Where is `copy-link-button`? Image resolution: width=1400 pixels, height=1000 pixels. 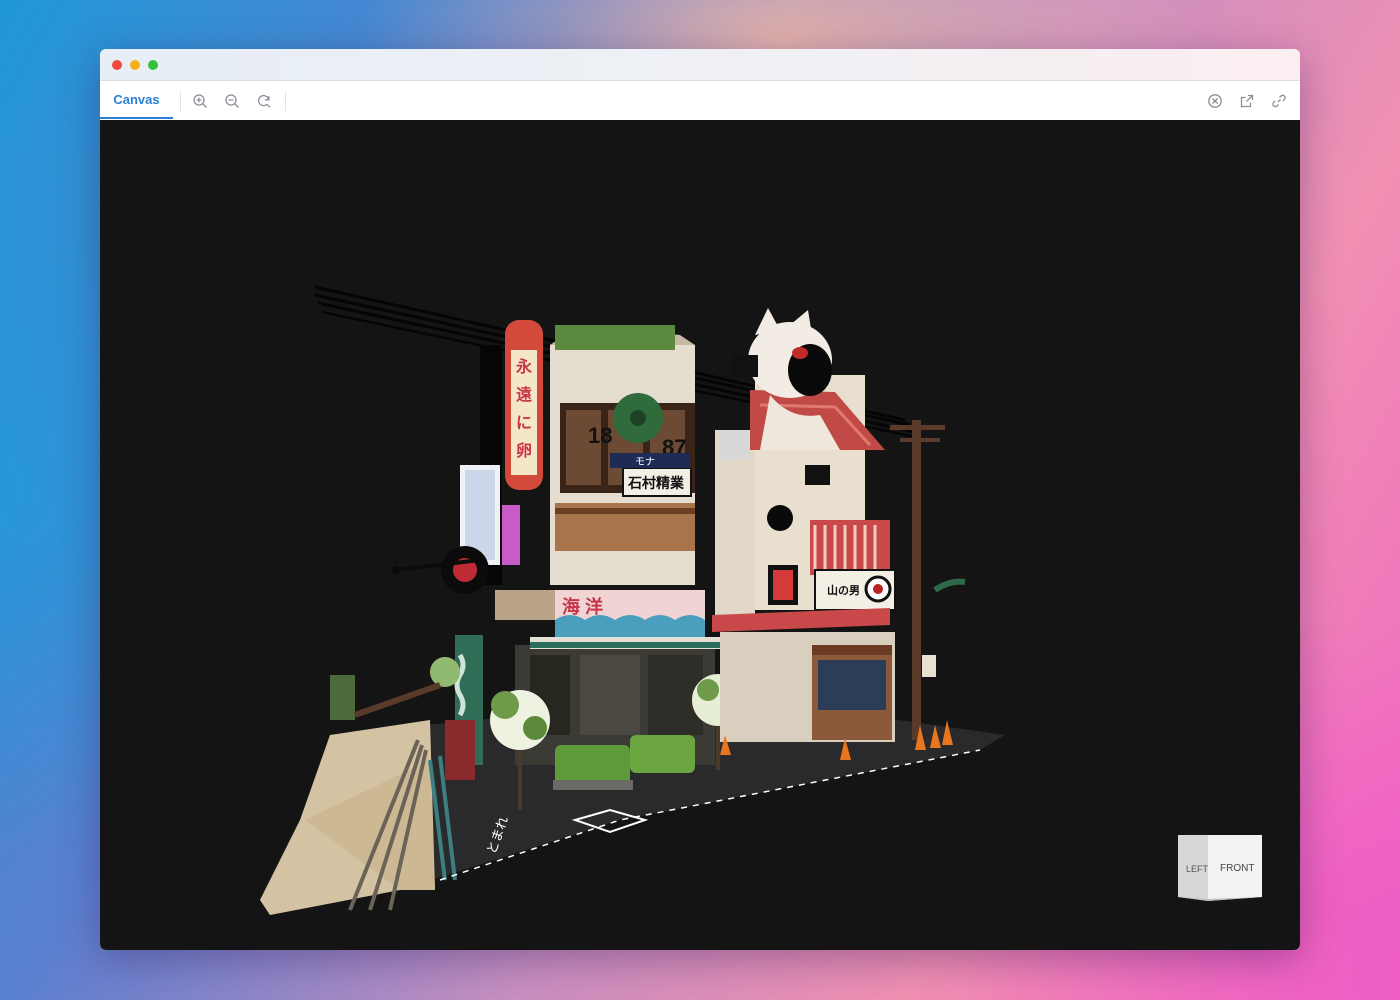 copy-link-button is located at coordinates (1279, 101).